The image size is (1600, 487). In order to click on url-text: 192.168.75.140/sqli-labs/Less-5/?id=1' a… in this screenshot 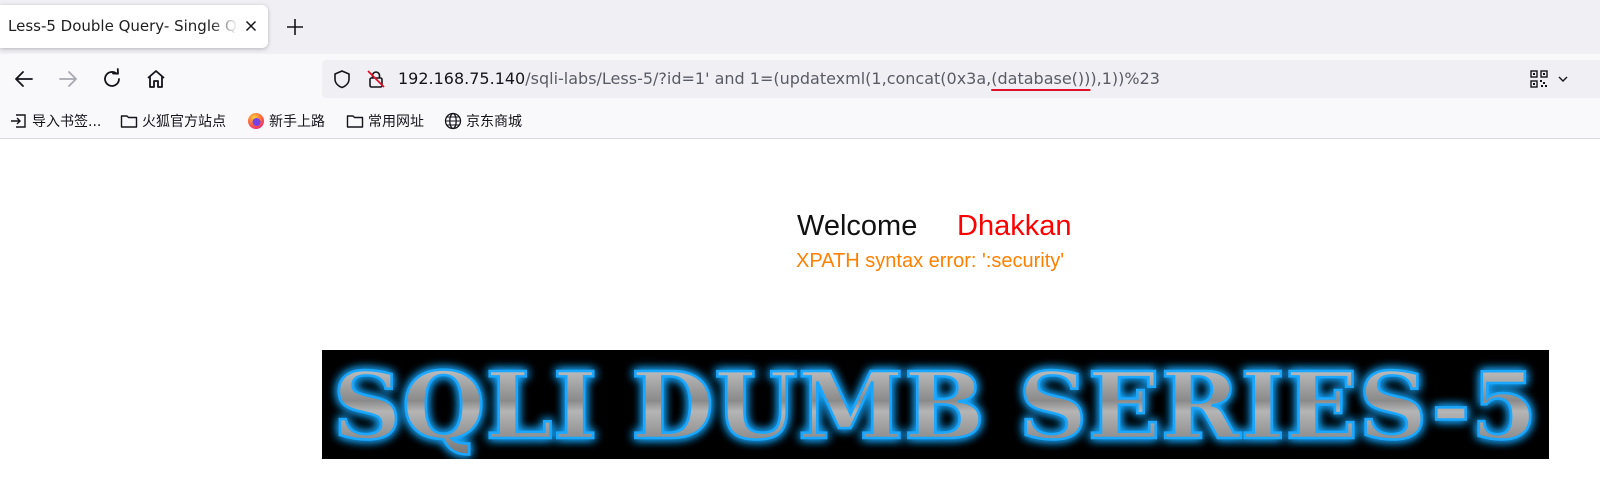, I will do `click(779, 79)`.